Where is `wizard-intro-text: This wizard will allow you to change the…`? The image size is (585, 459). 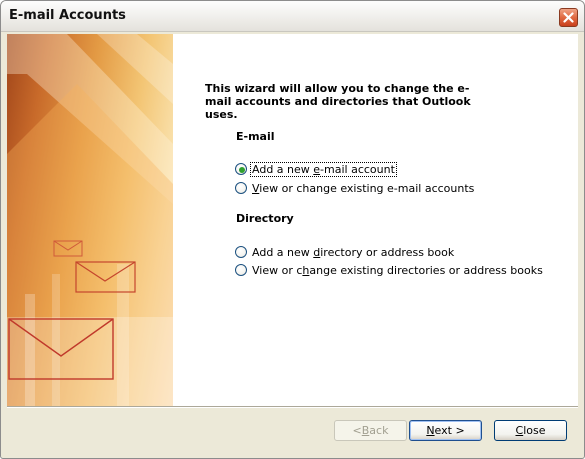
wizard-intro-text: This wizard will allow you to change the… is located at coordinates (338, 101).